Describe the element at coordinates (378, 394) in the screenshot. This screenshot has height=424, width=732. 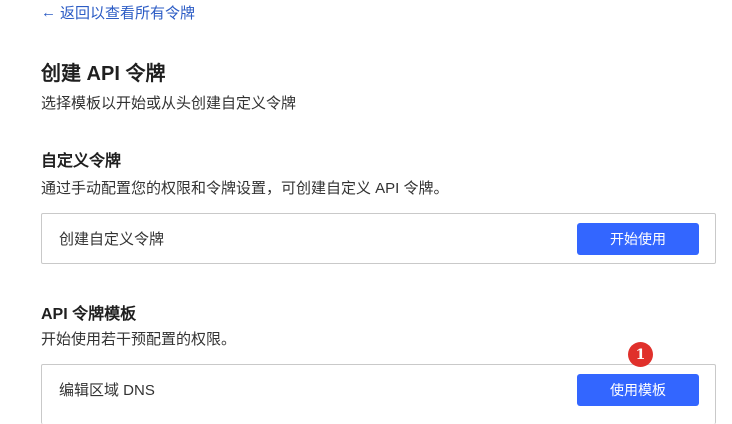
I see `template-card-edit-zone-dns: 编辑区域 DNS 使用模板` at that location.